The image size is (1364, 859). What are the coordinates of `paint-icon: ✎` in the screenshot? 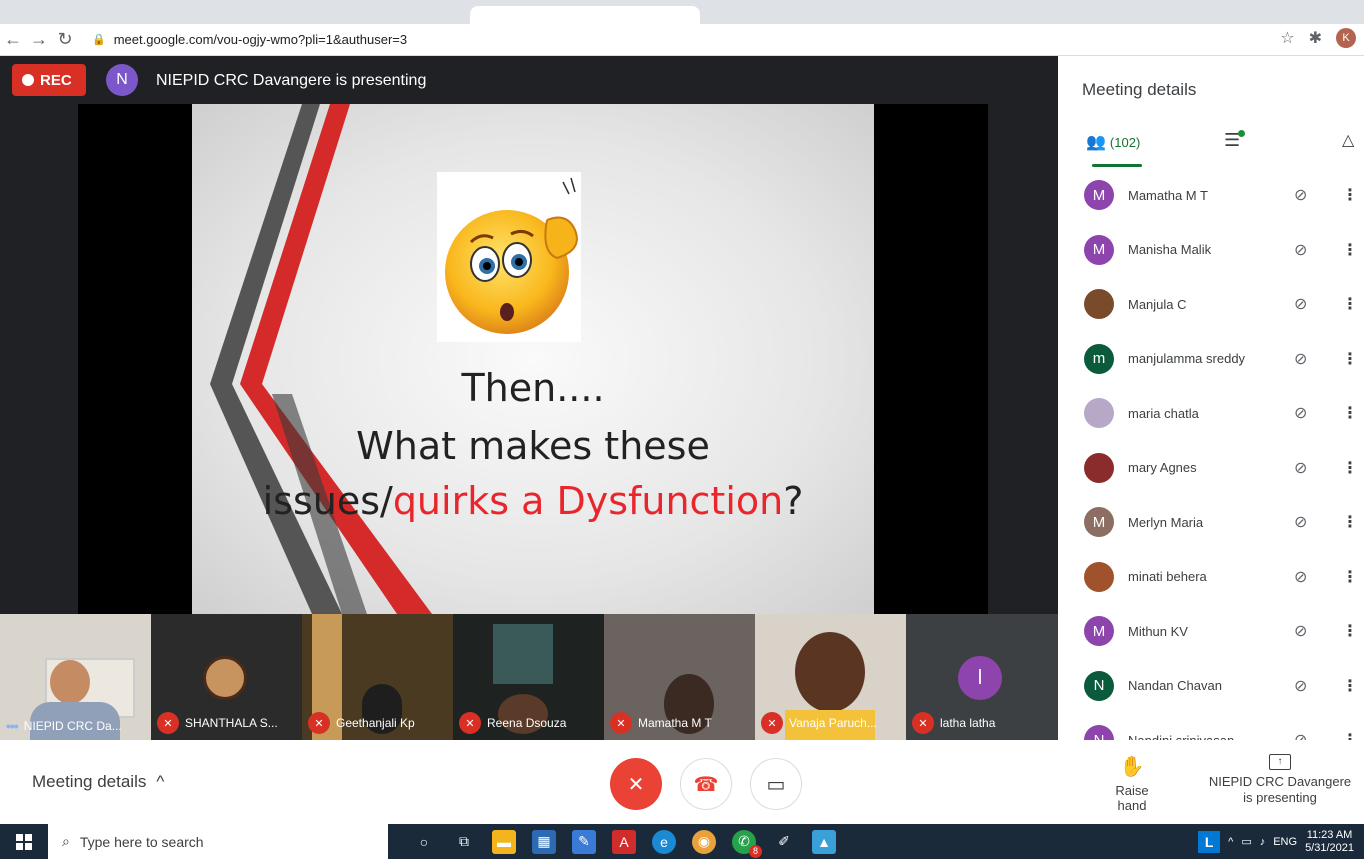 It's located at (584, 841).